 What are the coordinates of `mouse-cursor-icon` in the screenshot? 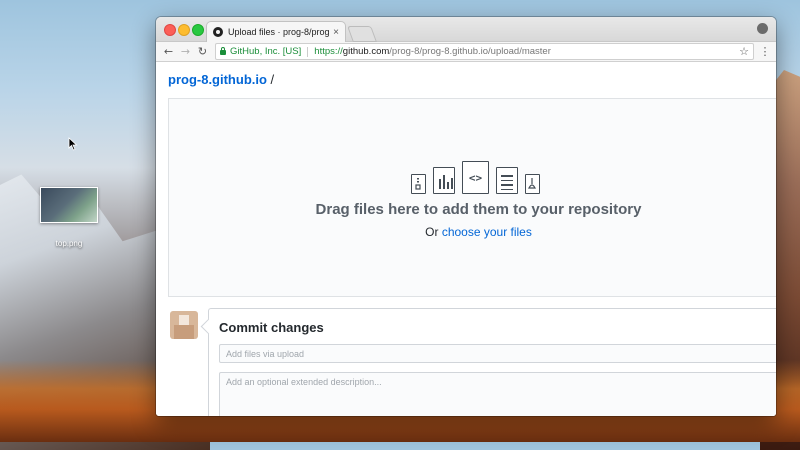 It's located at (73, 144).